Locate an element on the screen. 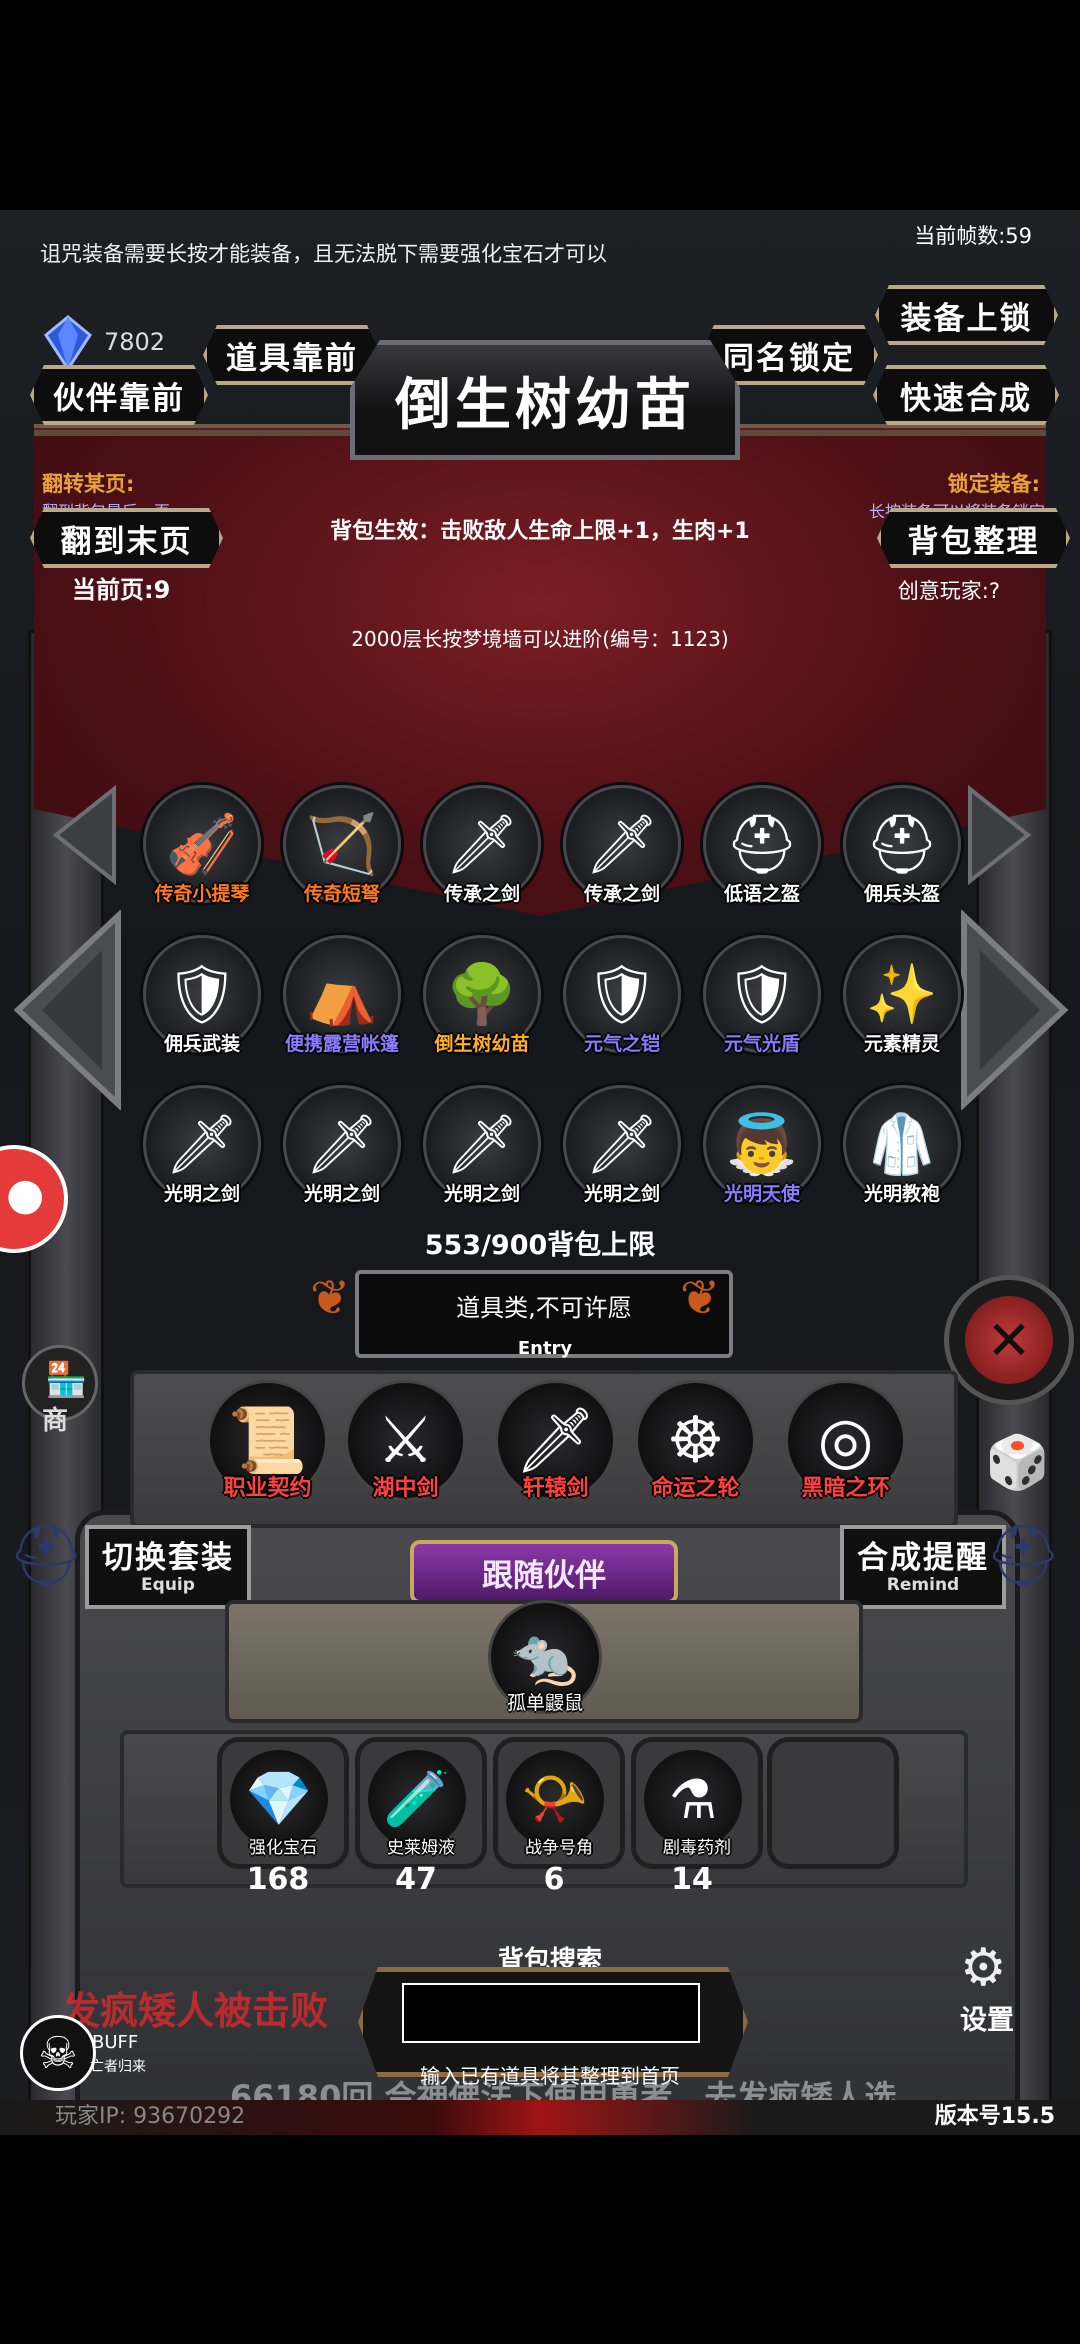 This screenshot has width=1080, height=2344. bag-item-slot: 🛡 元气光盾 is located at coordinates (762, 995).